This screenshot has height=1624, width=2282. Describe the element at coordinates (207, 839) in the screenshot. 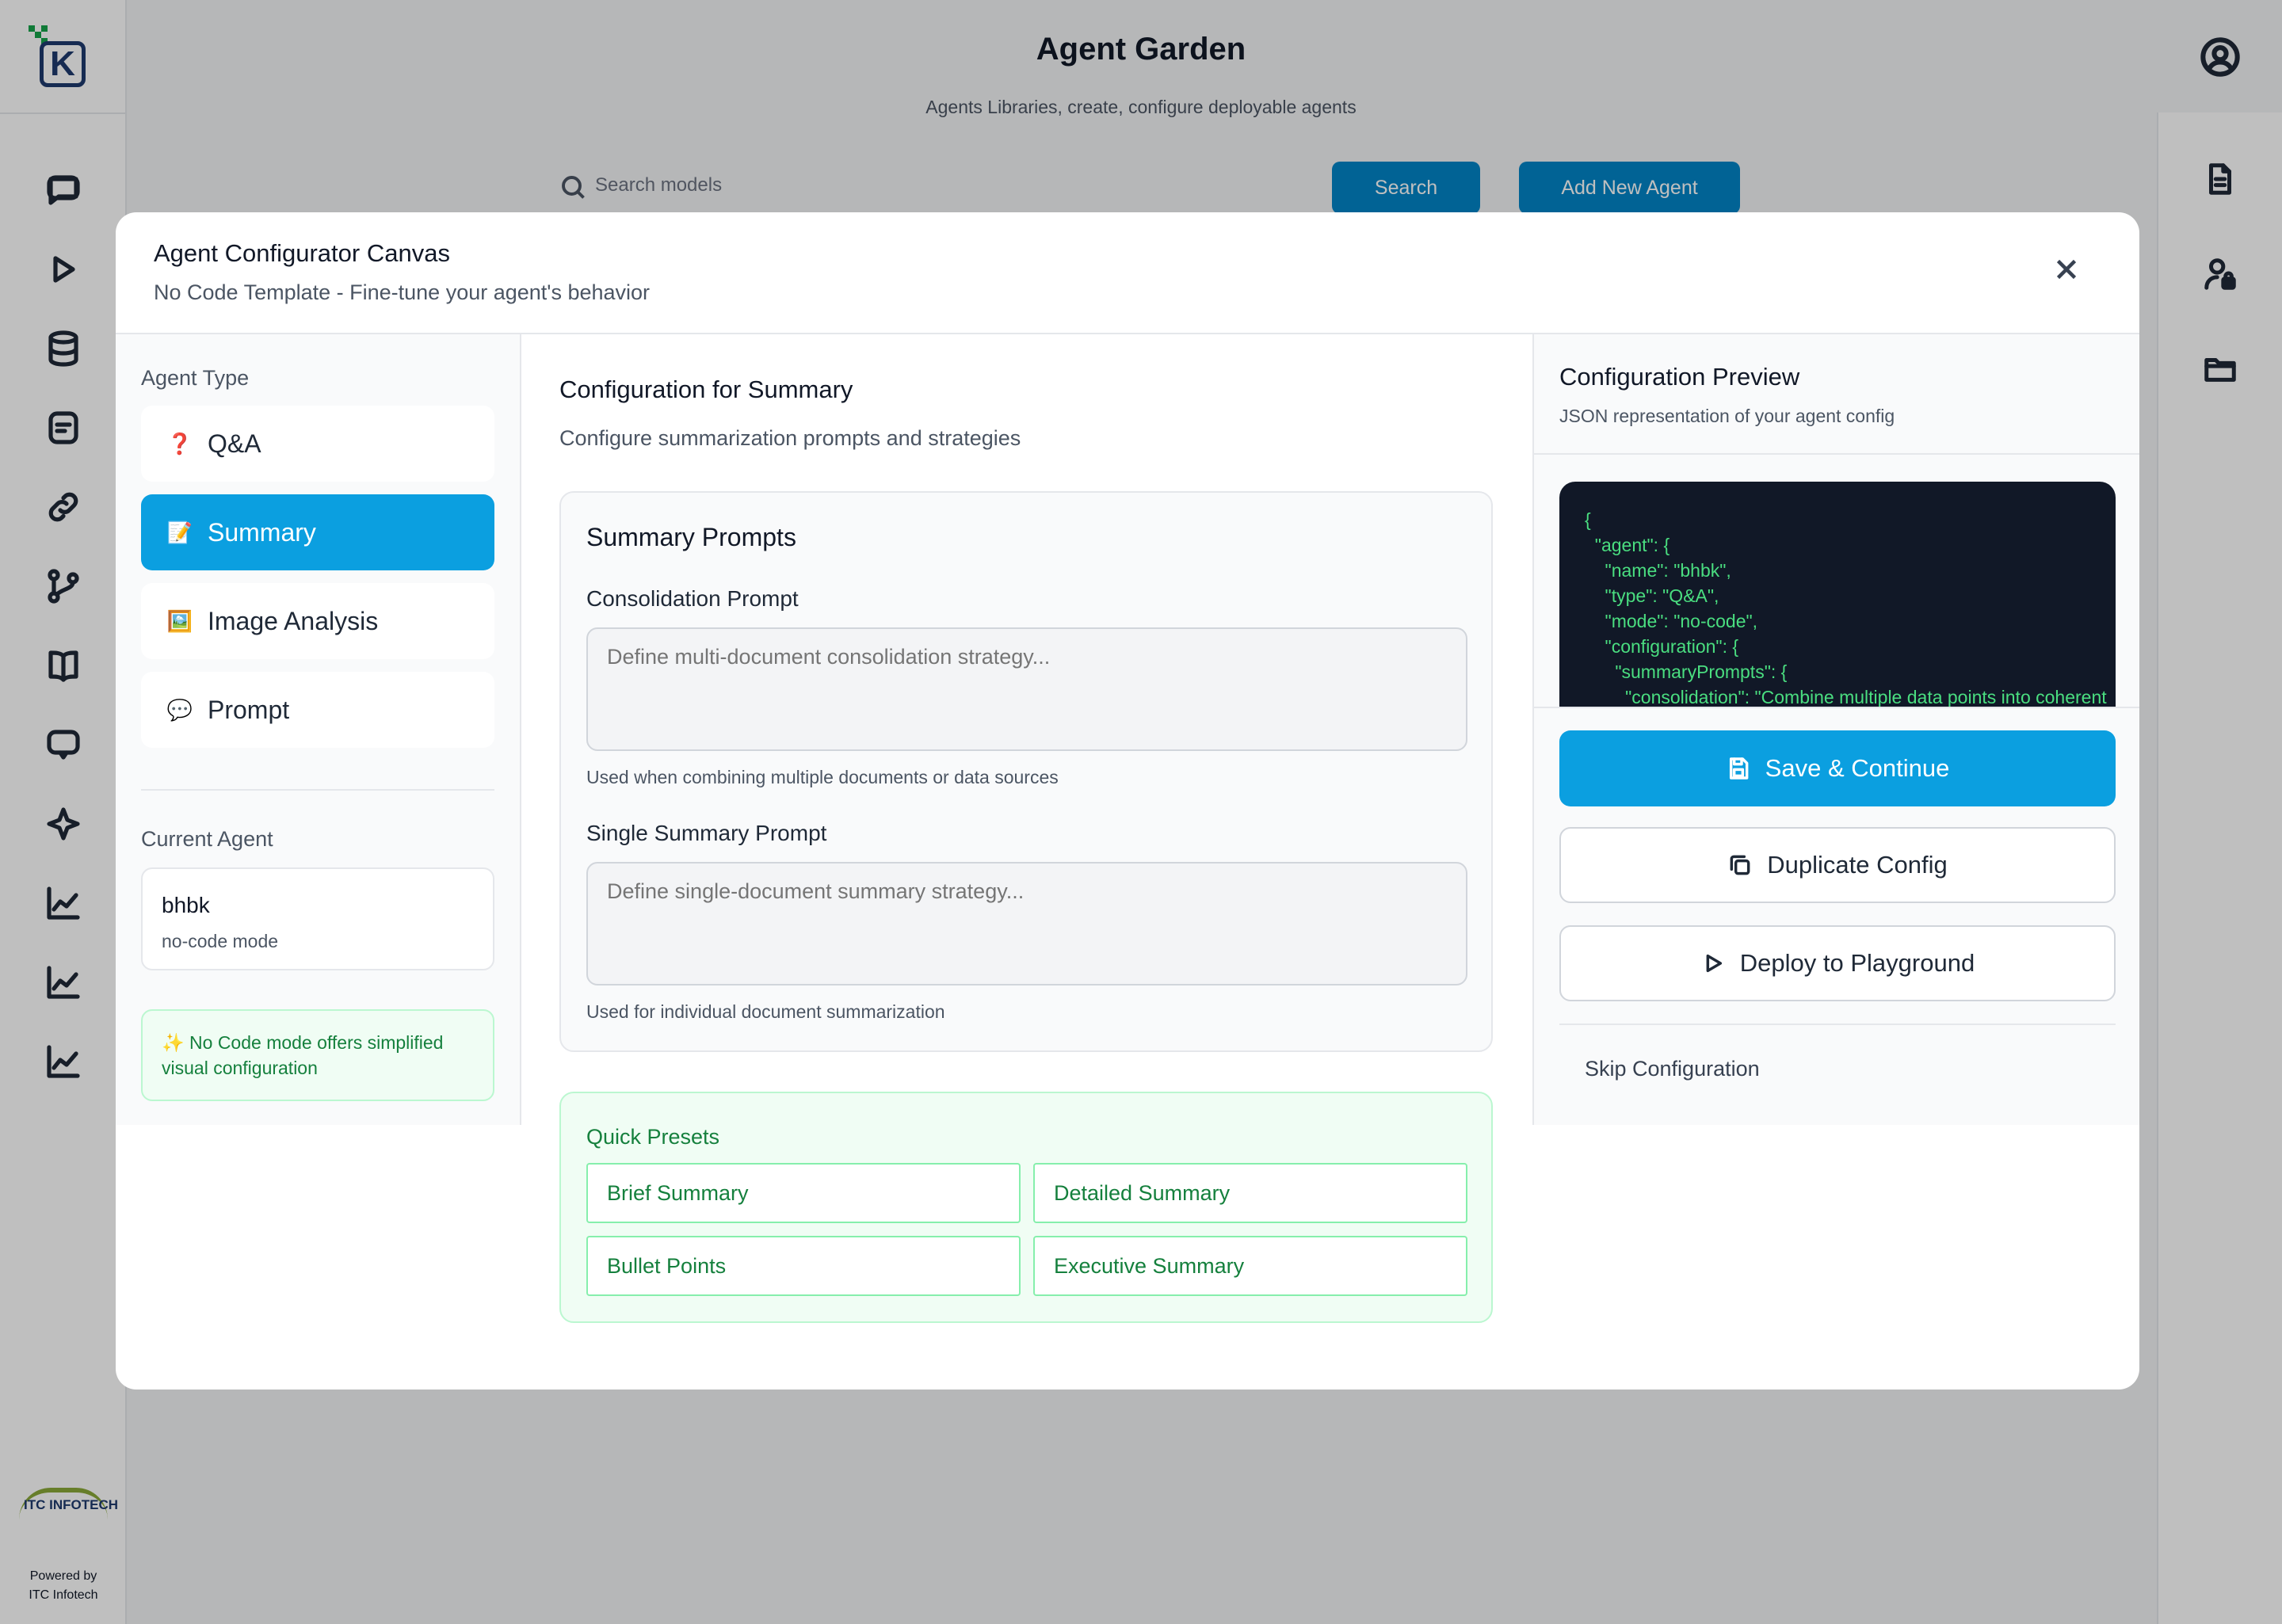

I see `current-agent-label: Current Agent` at that location.